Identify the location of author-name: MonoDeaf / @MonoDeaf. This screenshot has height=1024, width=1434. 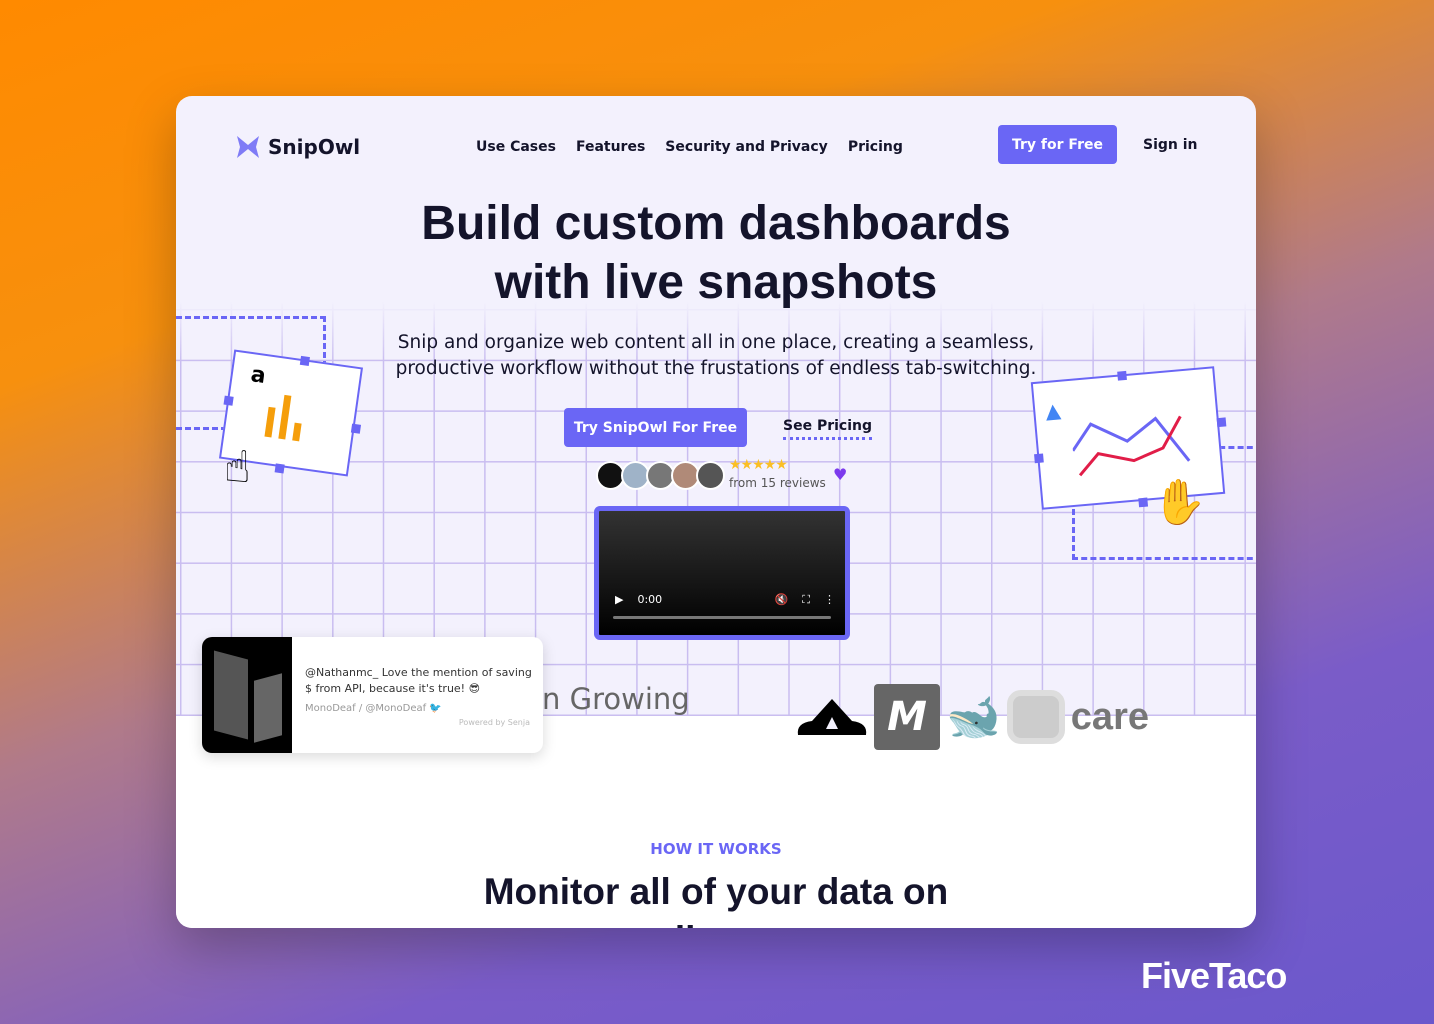
(366, 708).